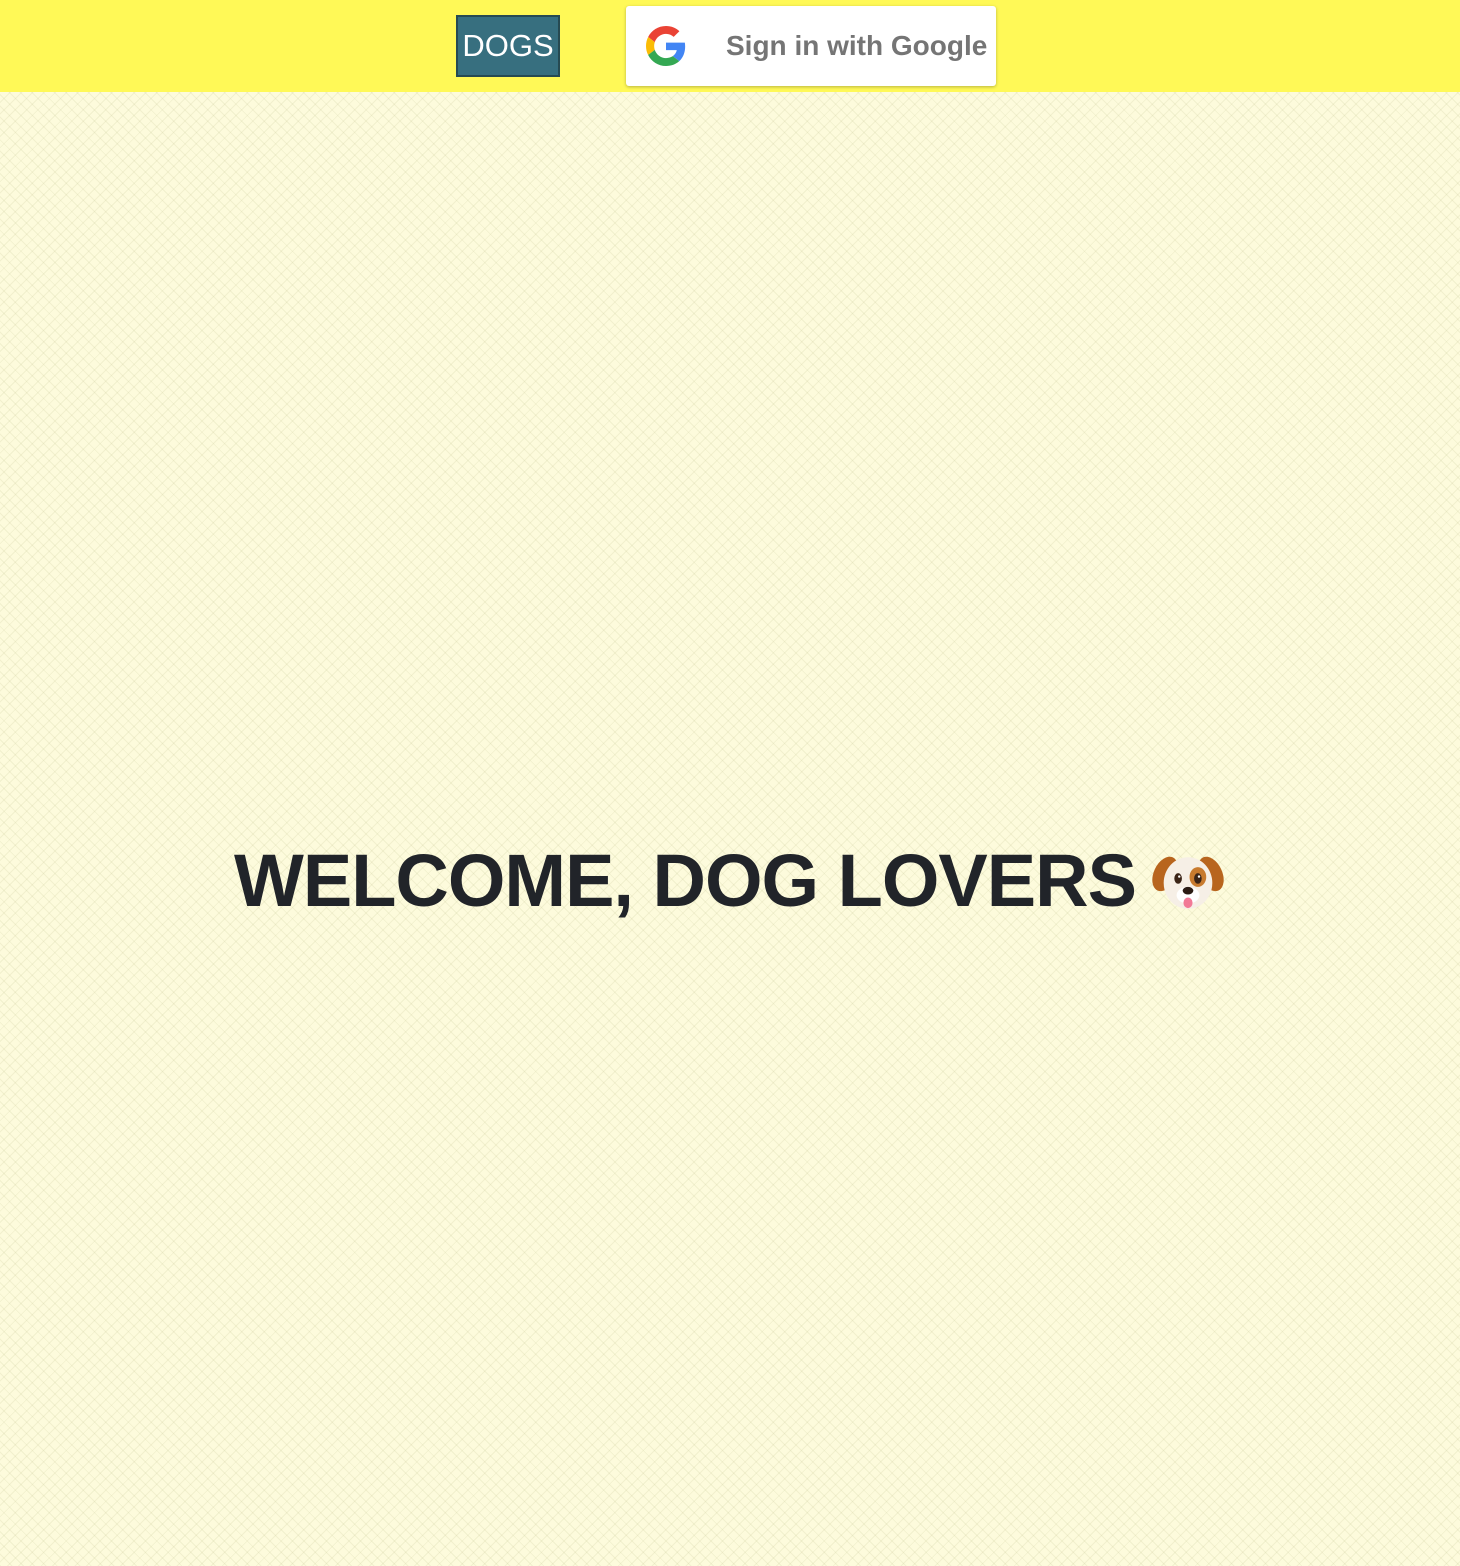 The width and height of the screenshot is (1460, 1566). Describe the element at coordinates (666, 46) in the screenshot. I see `google-g-icon` at that location.